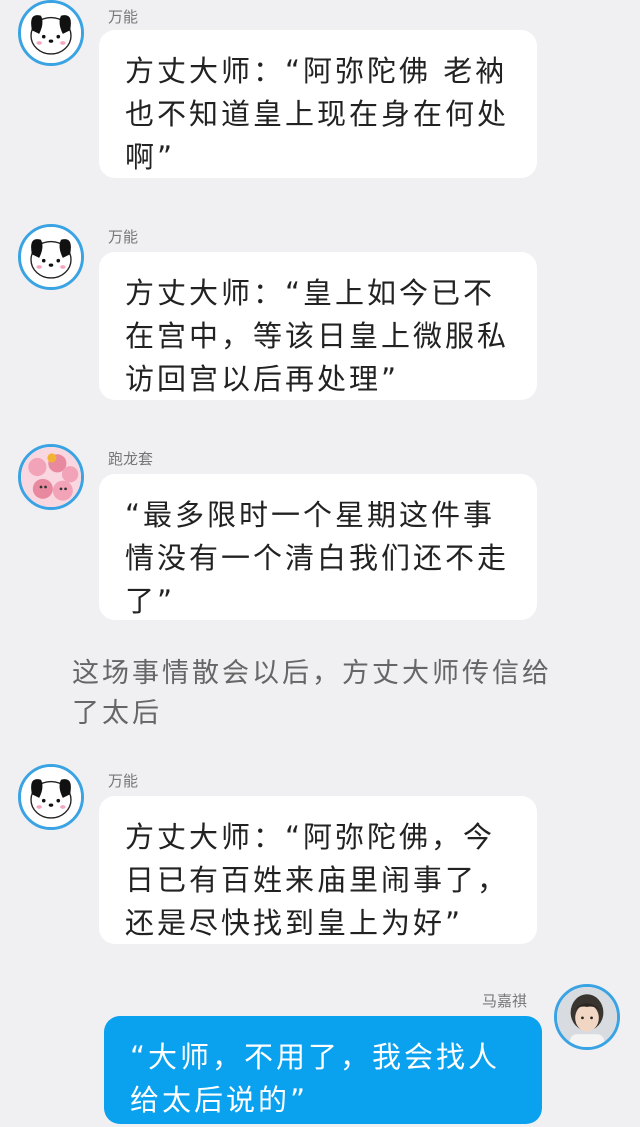 The image size is (640, 1127). What do you see at coordinates (318, 870) in the screenshot?
I see `message-bubble: 方丈大师：“阿弥陀佛，今日已有百姓来庙里闹事了，还是尽快找到皇上为好”` at bounding box center [318, 870].